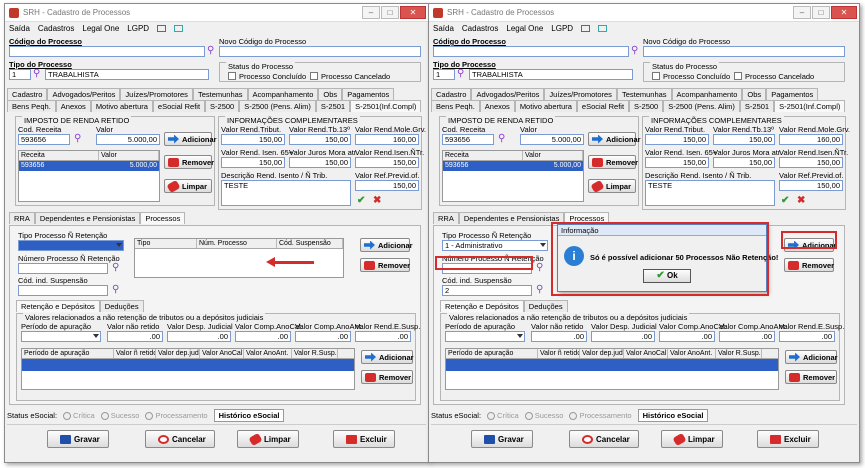 The height and width of the screenshot is (468, 865). What do you see at coordinates (320, 162) in the screenshot?
I see `juros-mora-input: 150,00` at bounding box center [320, 162].